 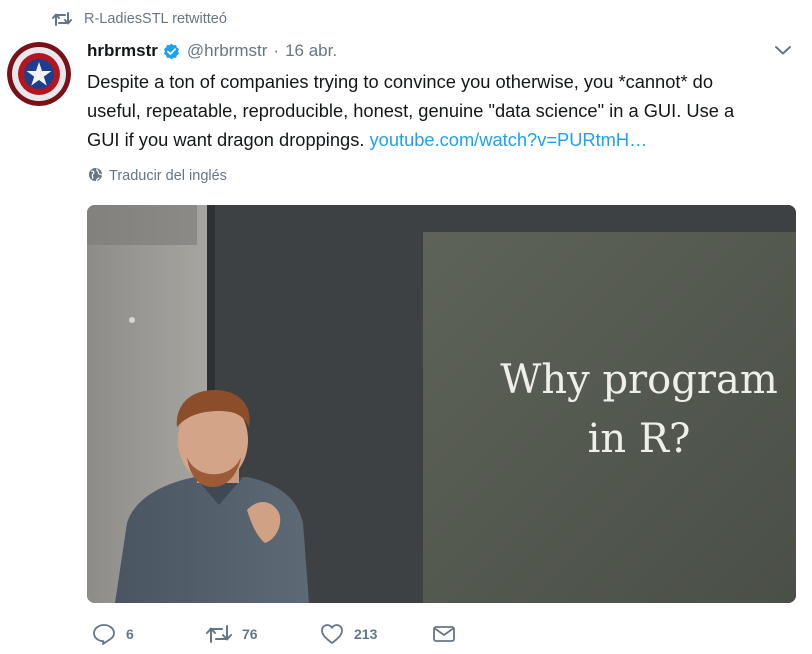 I want to click on author-handle: @hrbrmstr, so click(x=227, y=51).